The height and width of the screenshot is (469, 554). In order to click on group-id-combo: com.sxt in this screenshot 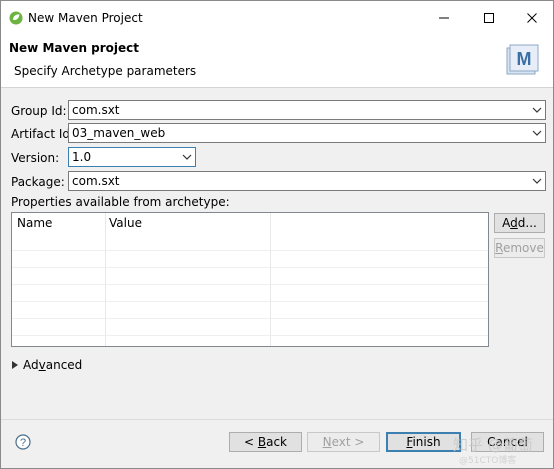, I will do `click(307, 110)`.